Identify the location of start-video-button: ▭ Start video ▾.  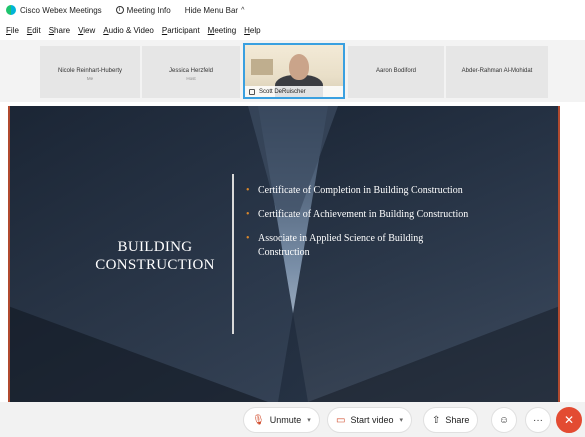
(369, 420).